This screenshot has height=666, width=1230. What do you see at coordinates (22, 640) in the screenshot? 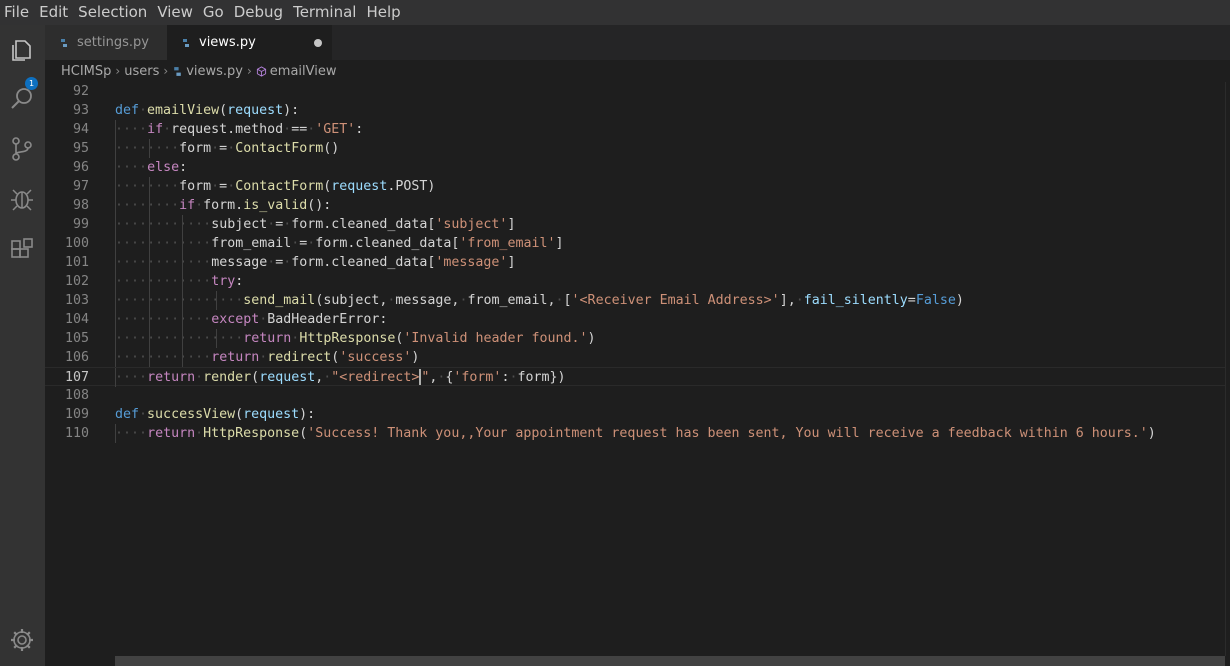
I see `settings-gear-icon` at bounding box center [22, 640].